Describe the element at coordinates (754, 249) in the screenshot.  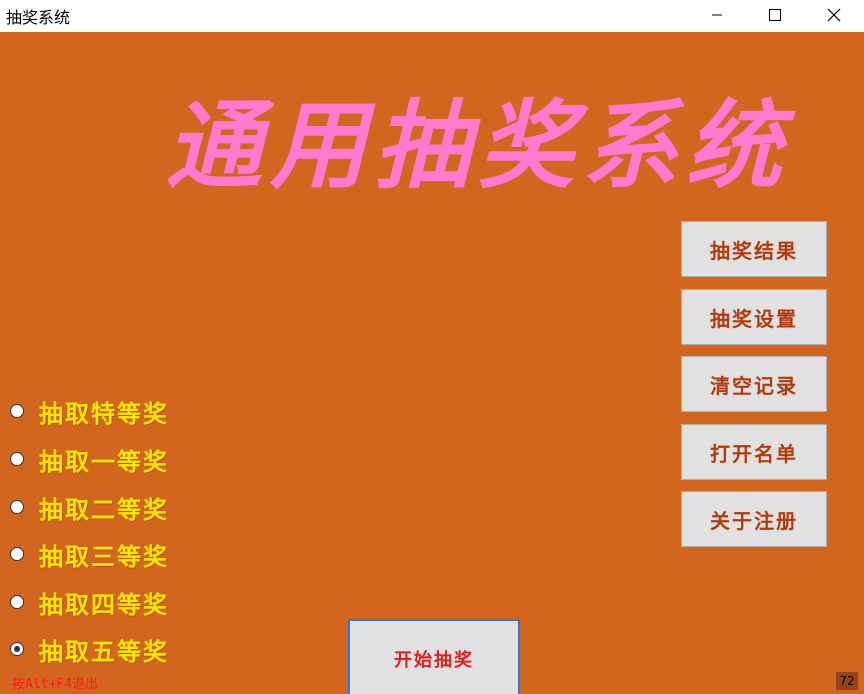
I see `results-button: 抽奖结果` at that location.